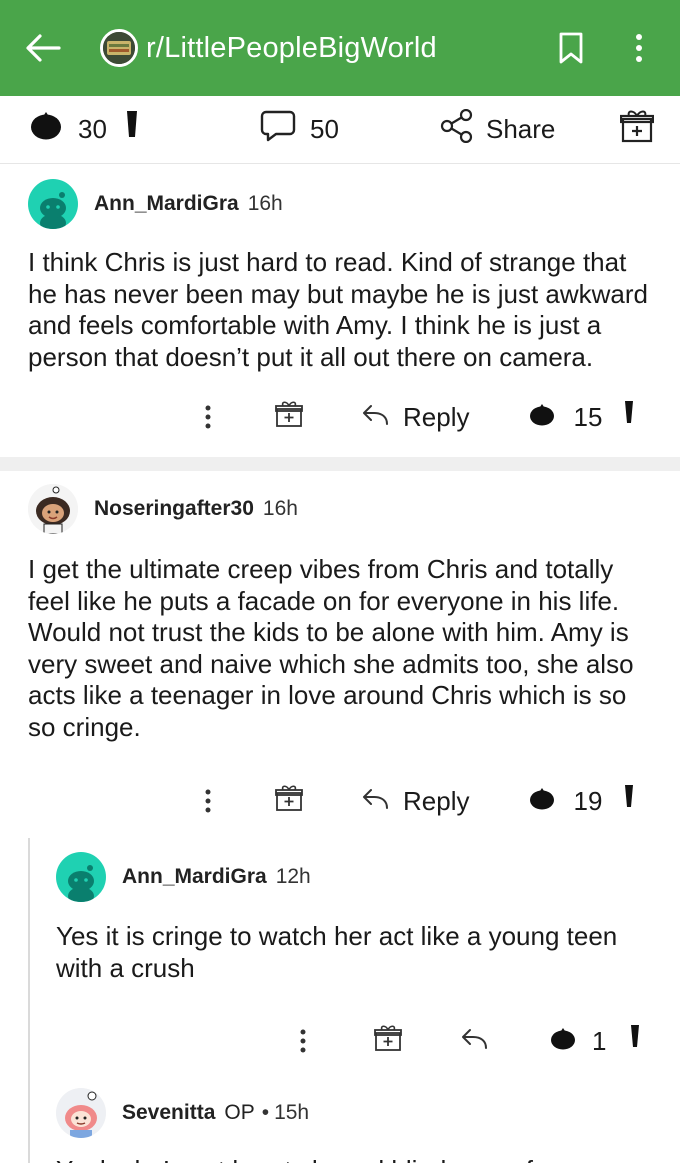 This screenshot has width=680, height=1163. What do you see at coordinates (43, 48) in the screenshot?
I see `back-arrow-icon` at bounding box center [43, 48].